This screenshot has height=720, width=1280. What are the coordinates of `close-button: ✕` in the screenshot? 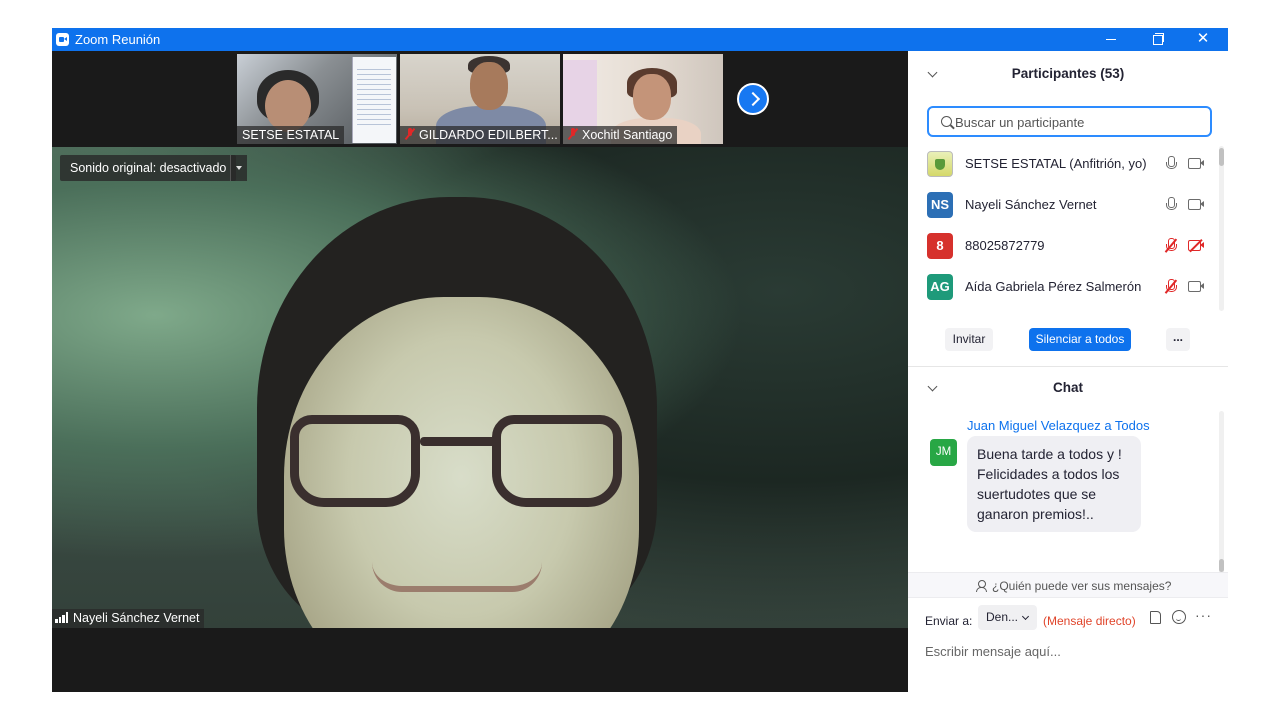 It's located at (1203, 39).